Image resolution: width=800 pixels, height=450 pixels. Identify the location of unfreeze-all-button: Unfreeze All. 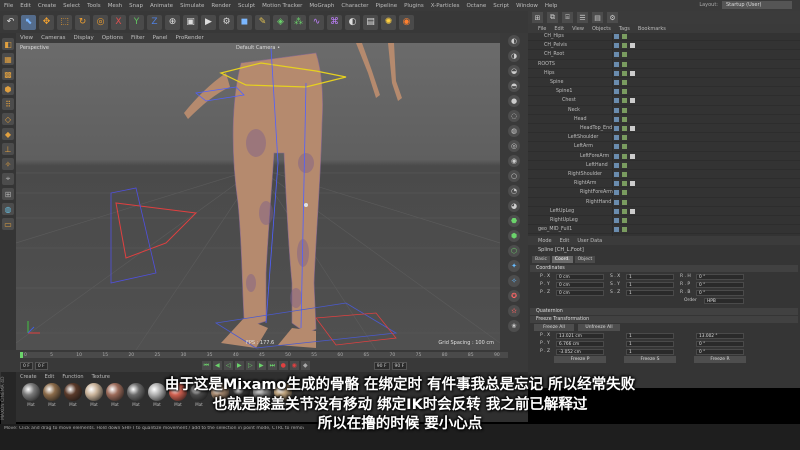
(599, 327).